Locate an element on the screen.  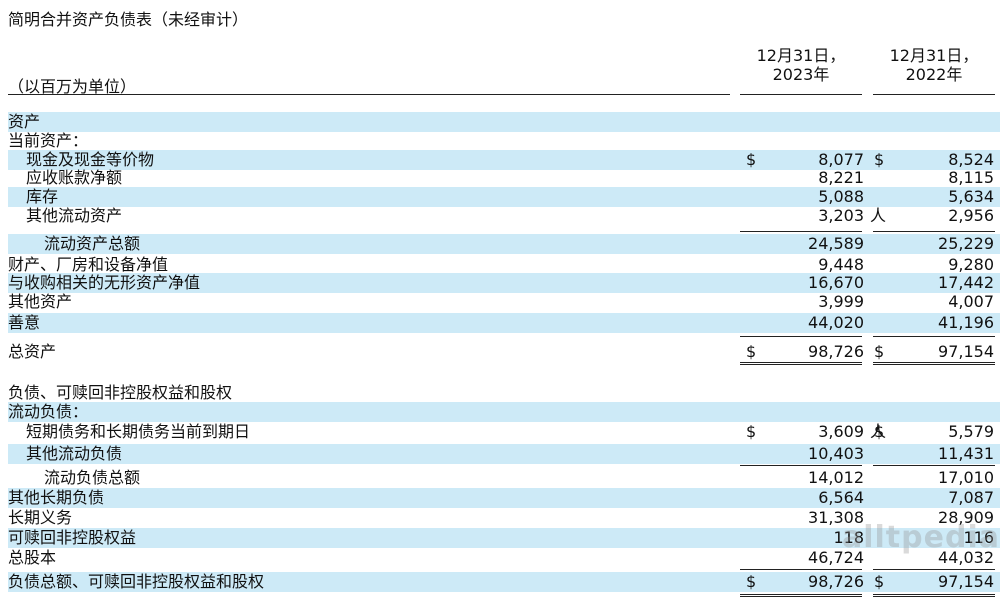
value-2023: 8,077 is located at coordinates (841, 159).